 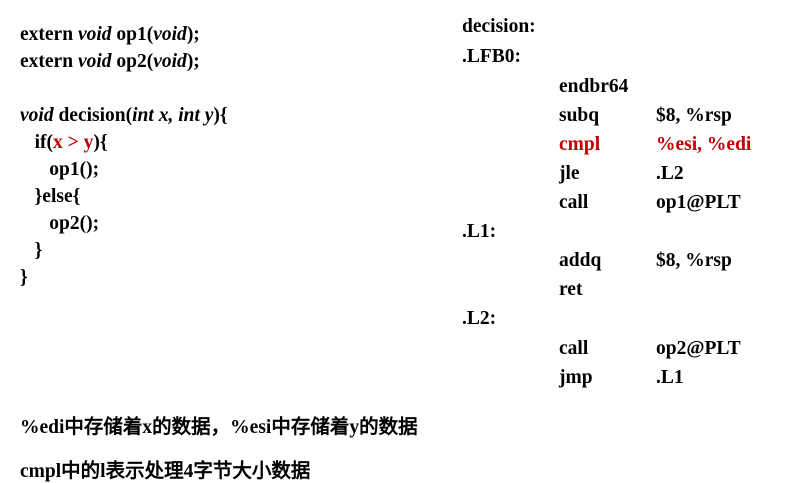 I want to click on param: x,, so click(x=166, y=115).